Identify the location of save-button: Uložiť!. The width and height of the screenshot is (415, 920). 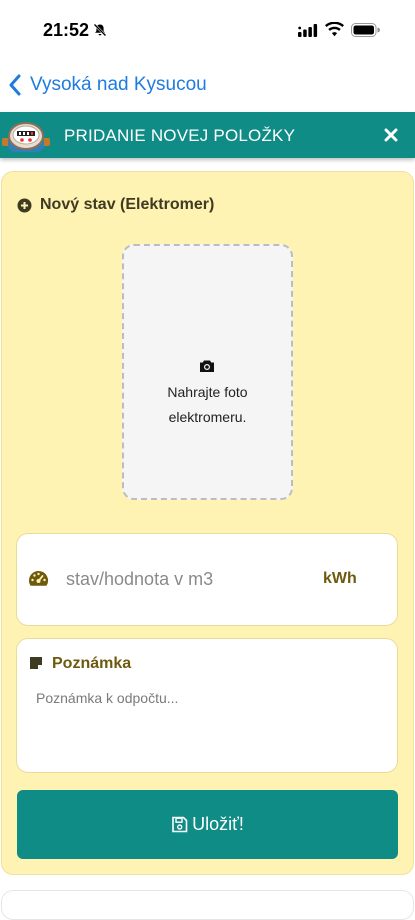
(207, 824).